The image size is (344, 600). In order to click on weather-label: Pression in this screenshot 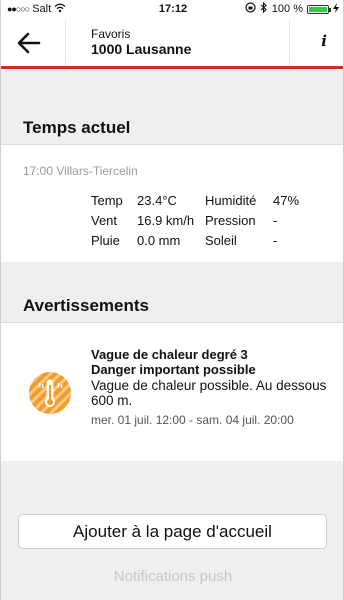, I will do `click(230, 220)`.